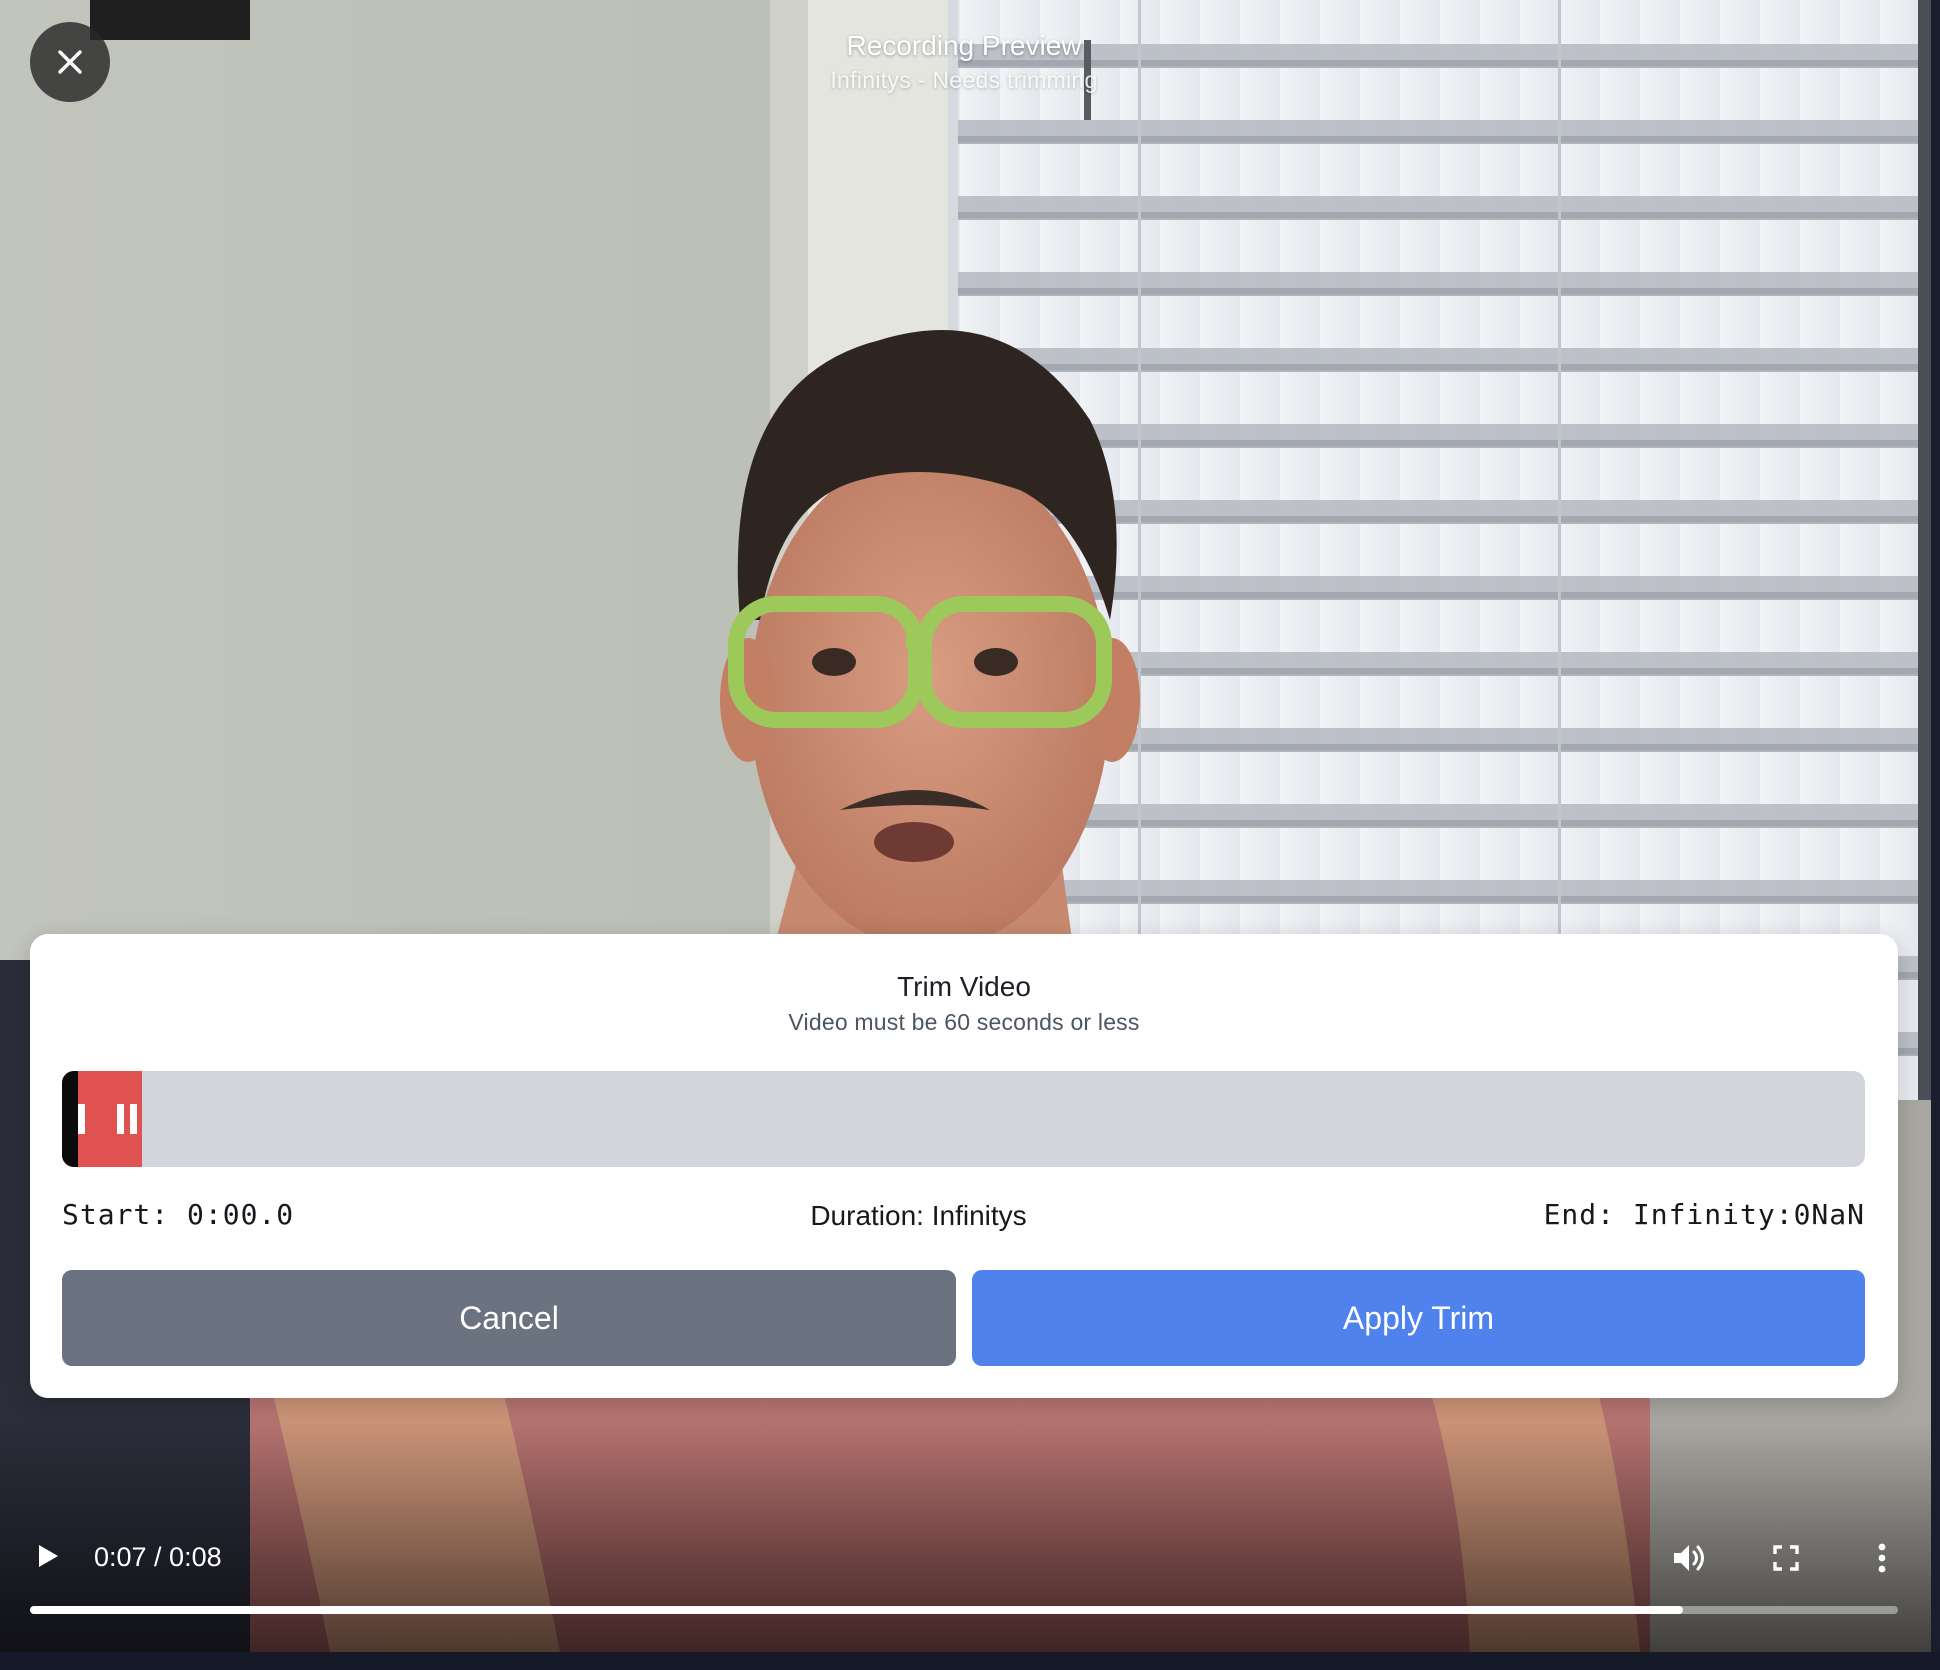  What do you see at coordinates (133, 1119) in the screenshot?
I see `trim-end-grip-right` at bounding box center [133, 1119].